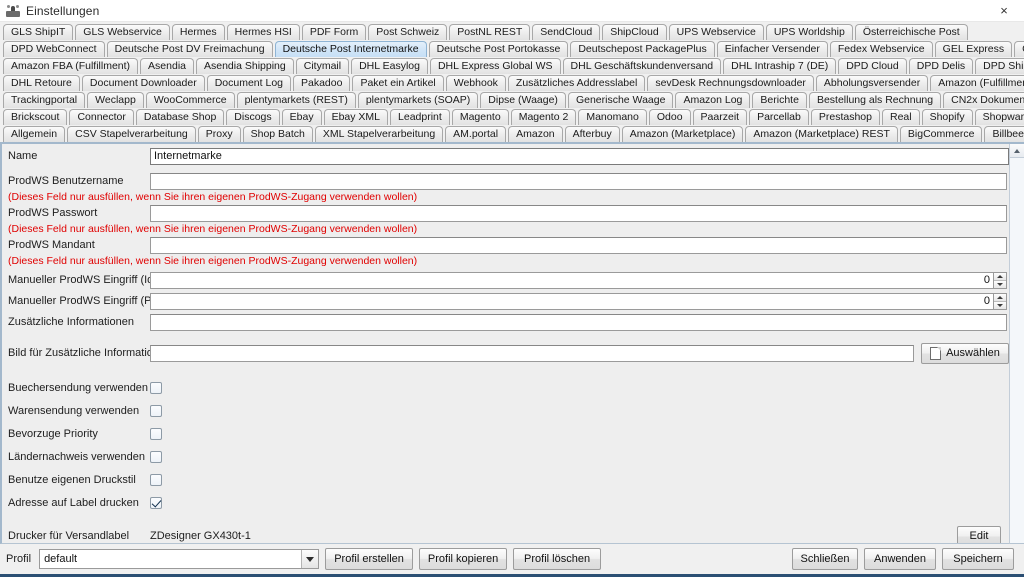 The height and width of the screenshot is (577, 1024). Describe the element at coordinates (54, 49) in the screenshot. I see `tab-dpd-webconnect: DPD WebConnect` at that location.